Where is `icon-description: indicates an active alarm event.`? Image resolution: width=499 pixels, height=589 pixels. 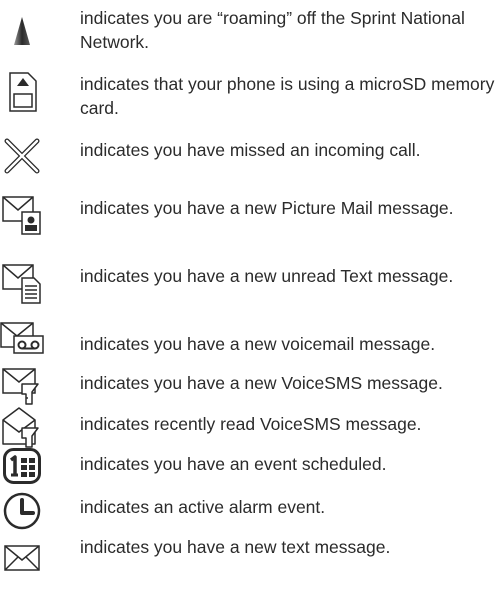
icon-description: indicates an active alarm event. is located at coordinates (203, 507).